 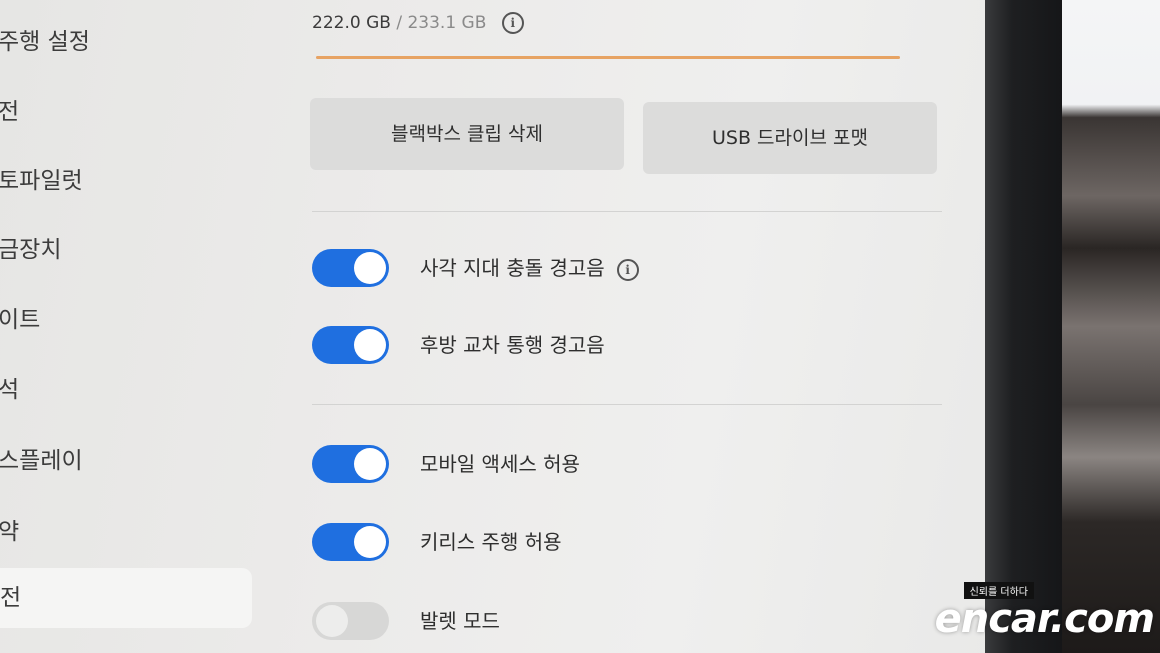 I want to click on blind-spot-chime-toggle, so click(x=350, y=268).